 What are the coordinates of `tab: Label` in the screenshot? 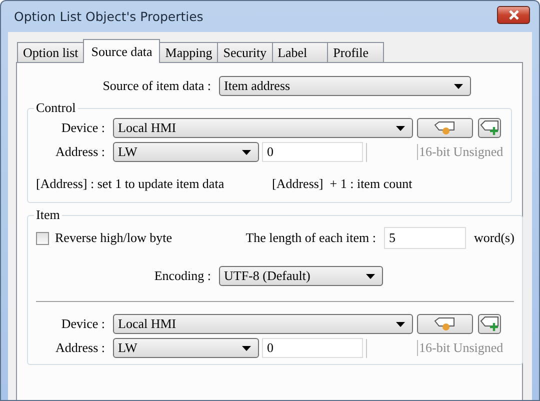 It's located at (300, 52).